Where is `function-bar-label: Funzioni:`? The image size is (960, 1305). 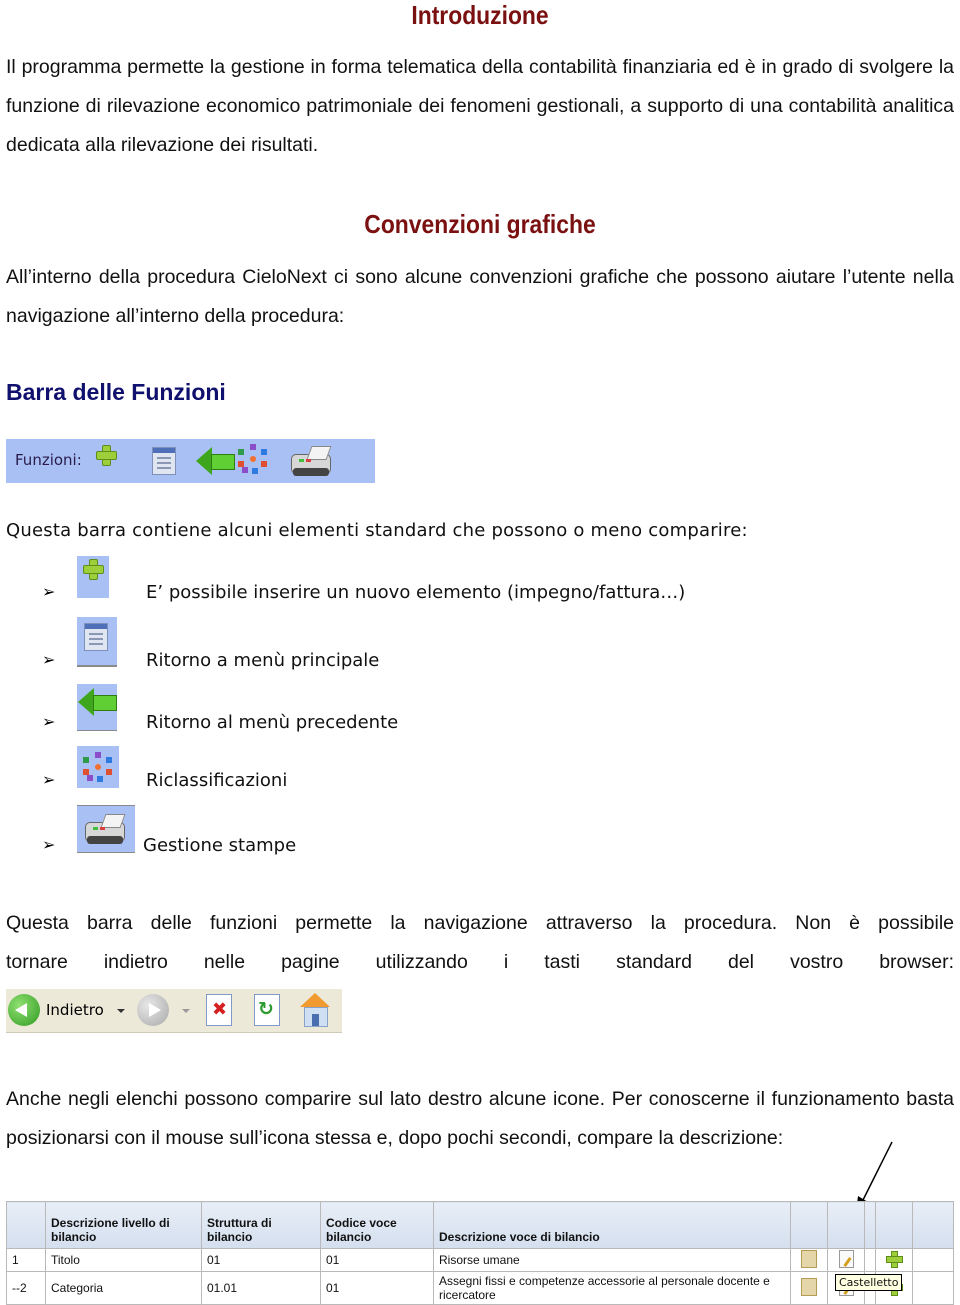
function-bar-label: Funzioni: is located at coordinates (48, 460).